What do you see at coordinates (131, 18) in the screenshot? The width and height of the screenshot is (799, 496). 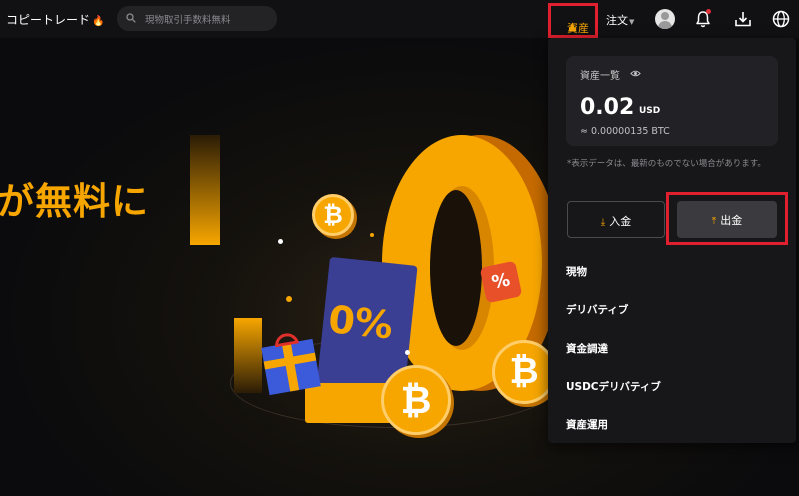 I see `search-icon` at bounding box center [131, 18].